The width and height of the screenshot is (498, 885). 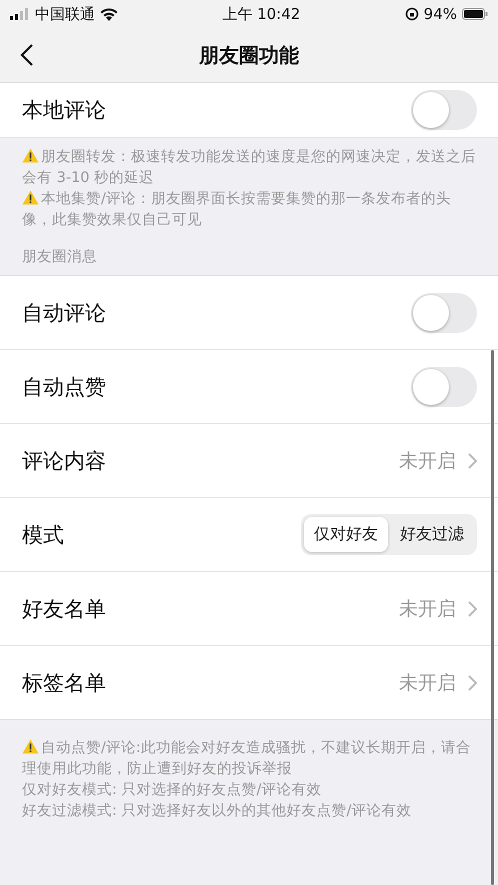 I want to click on row-label: 评论内容, so click(x=64, y=461).